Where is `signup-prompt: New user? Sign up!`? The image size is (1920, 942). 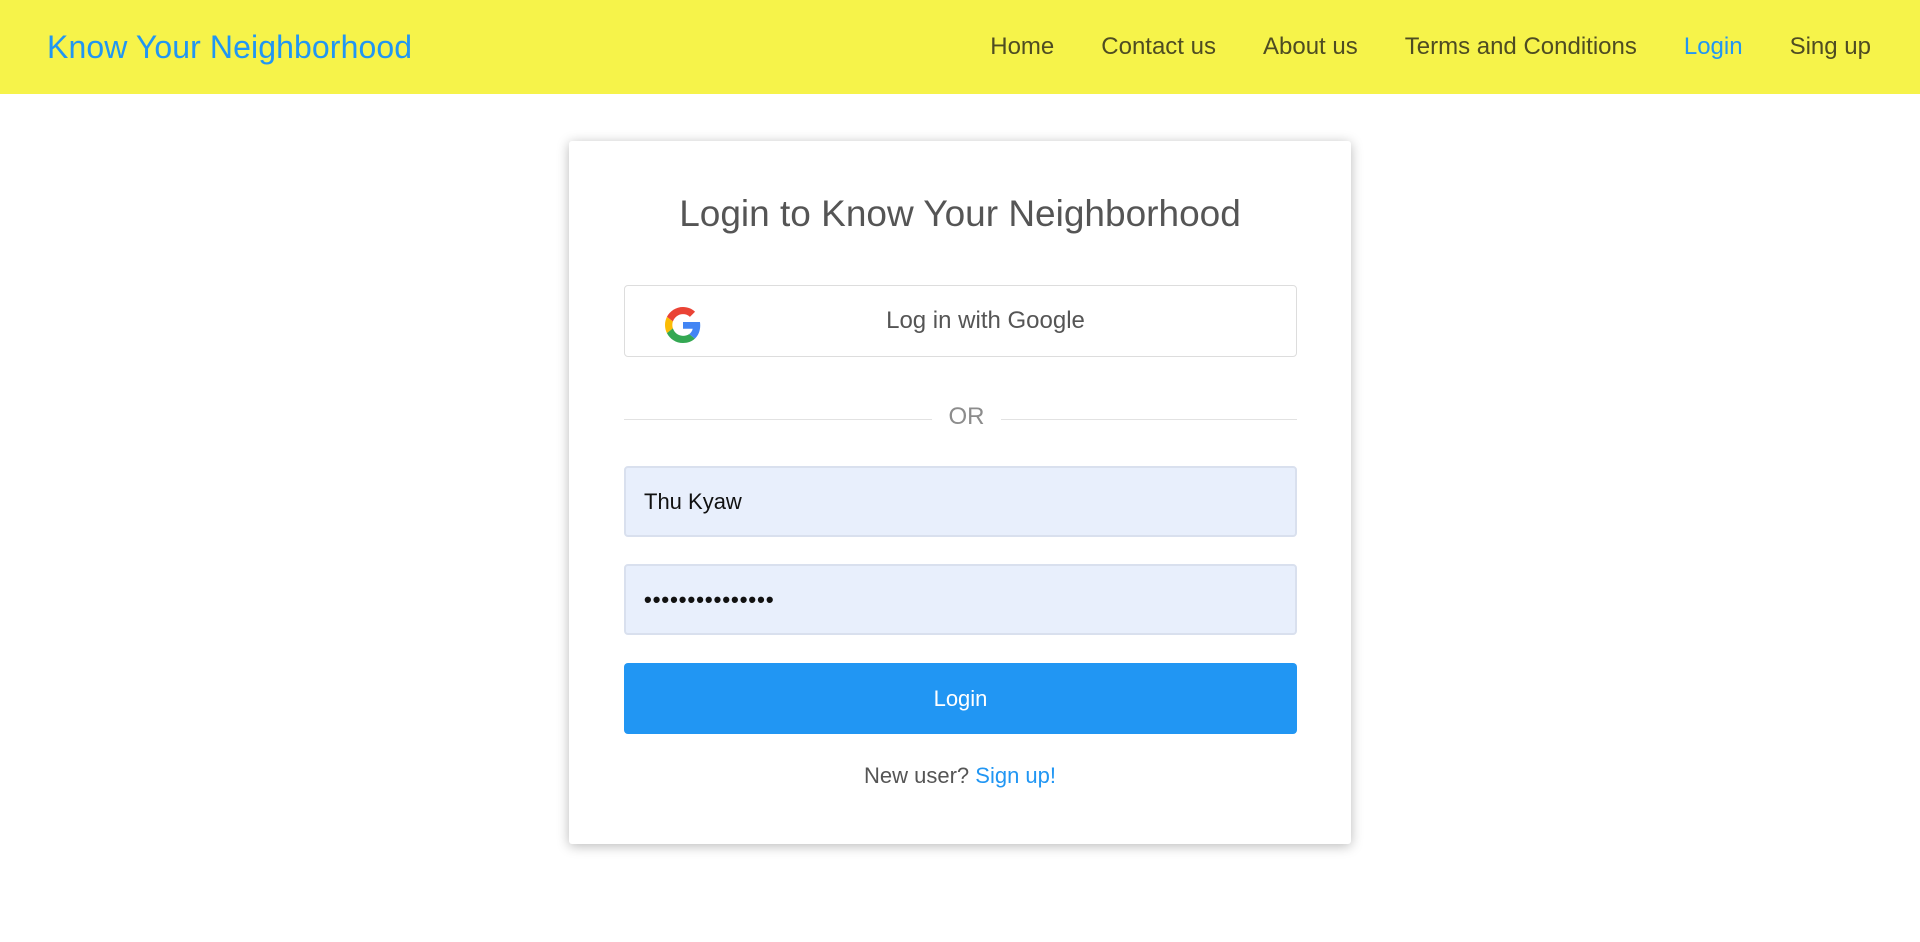 signup-prompt: New user? Sign up! is located at coordinates (960, 776).